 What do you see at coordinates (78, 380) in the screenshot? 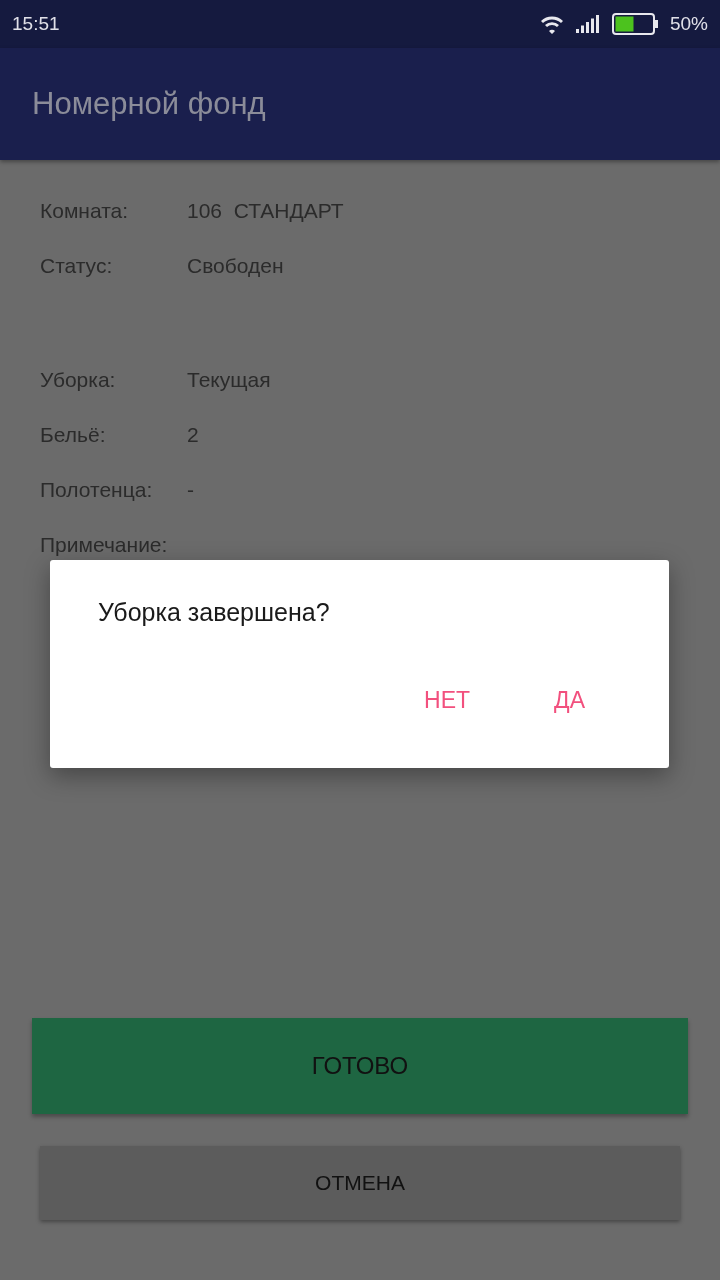
I see `field-label: Уборка:` at bounding box center [78, 380].